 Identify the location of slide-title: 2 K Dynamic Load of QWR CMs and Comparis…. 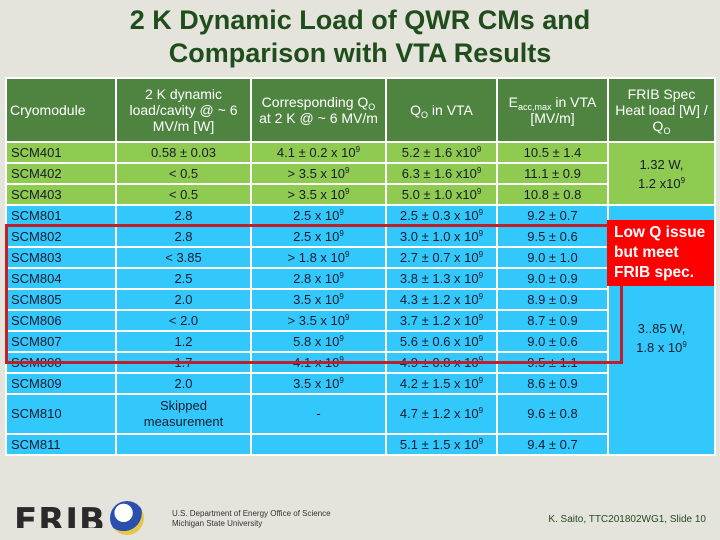
(360, 37).